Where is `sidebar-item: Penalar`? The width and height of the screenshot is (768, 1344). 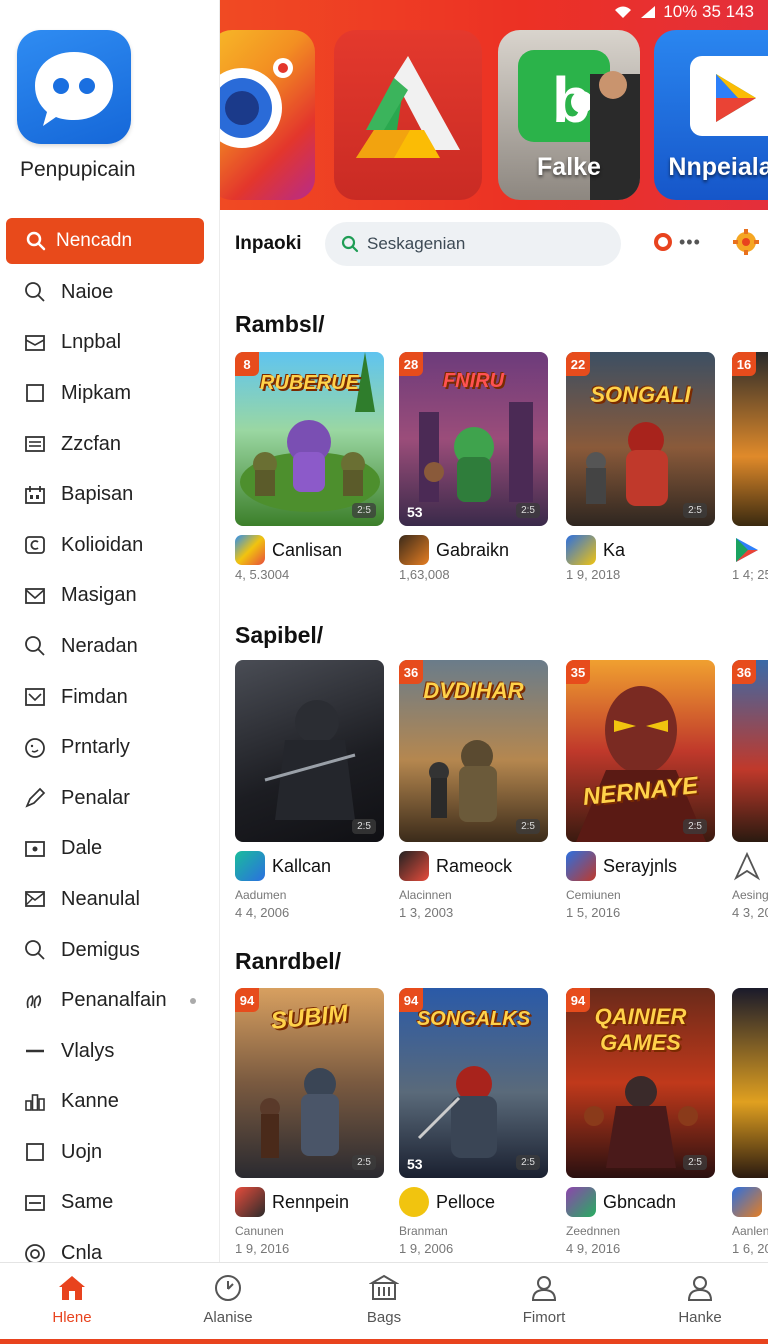 sidebar-item: Penalar is located at coordinates (110, 798).